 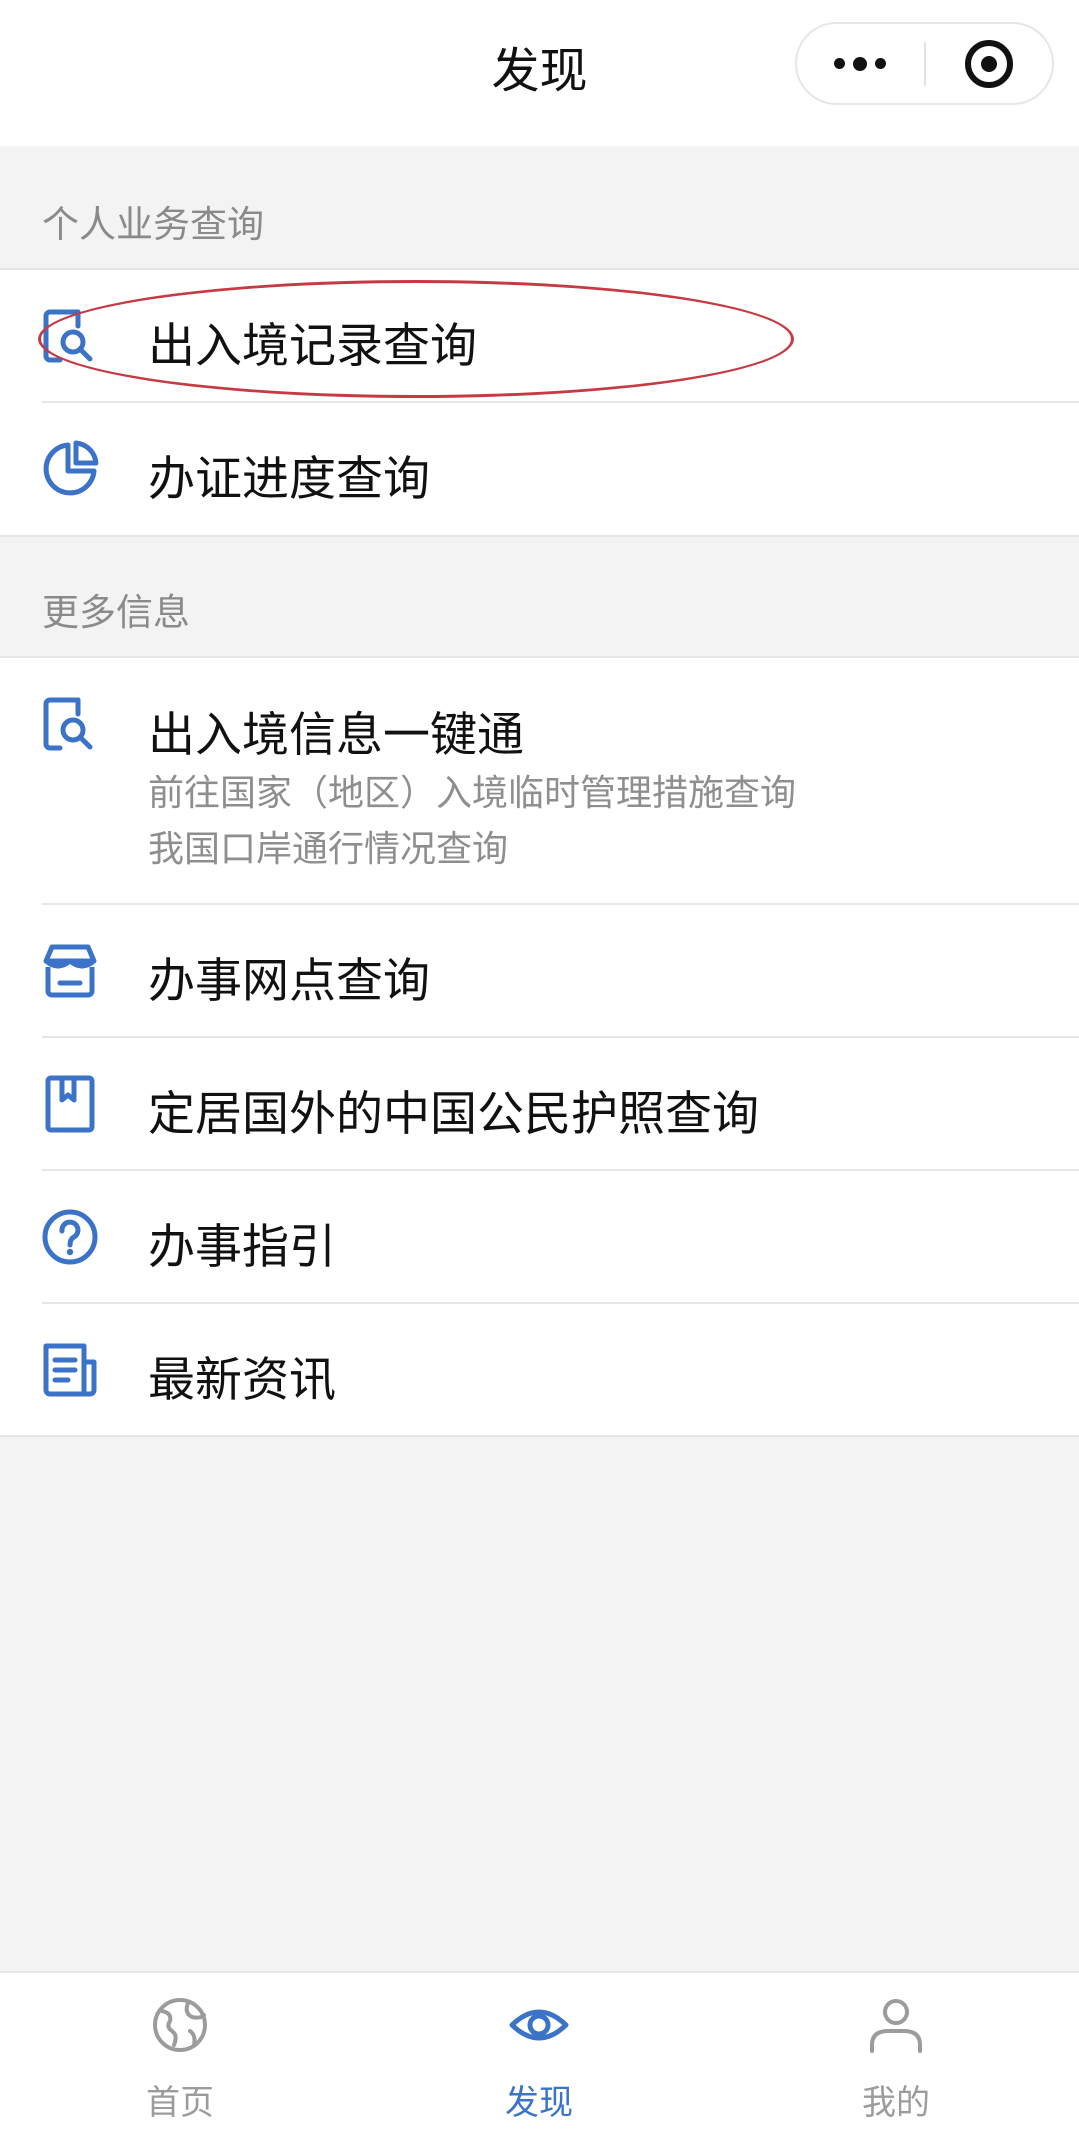 What do you see at coordinates (180, 2057) in the screenshot?
I see `tab-home: 首页` at bounding box center [180, 2057].